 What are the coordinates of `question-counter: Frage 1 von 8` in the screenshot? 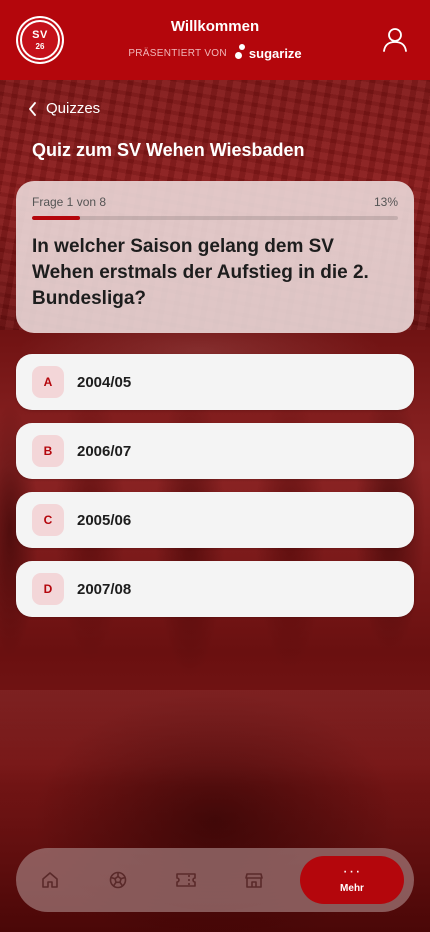 It's located at (69, 202).